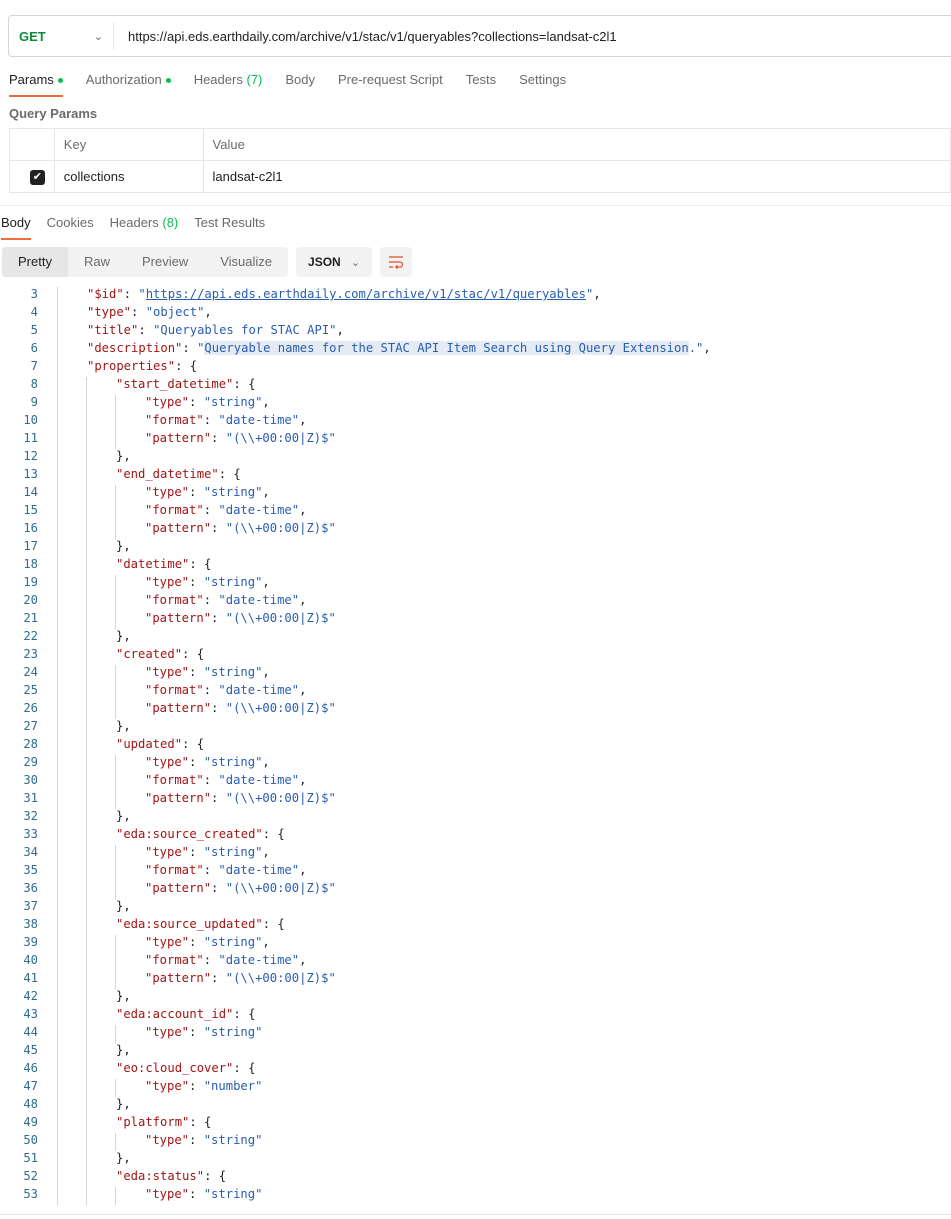 This screenshot has width=951, height=1219. What do you see at coordinates (30, 474) in the screenshot?
I see `line-number: 13` at bounding box center [30, 474].